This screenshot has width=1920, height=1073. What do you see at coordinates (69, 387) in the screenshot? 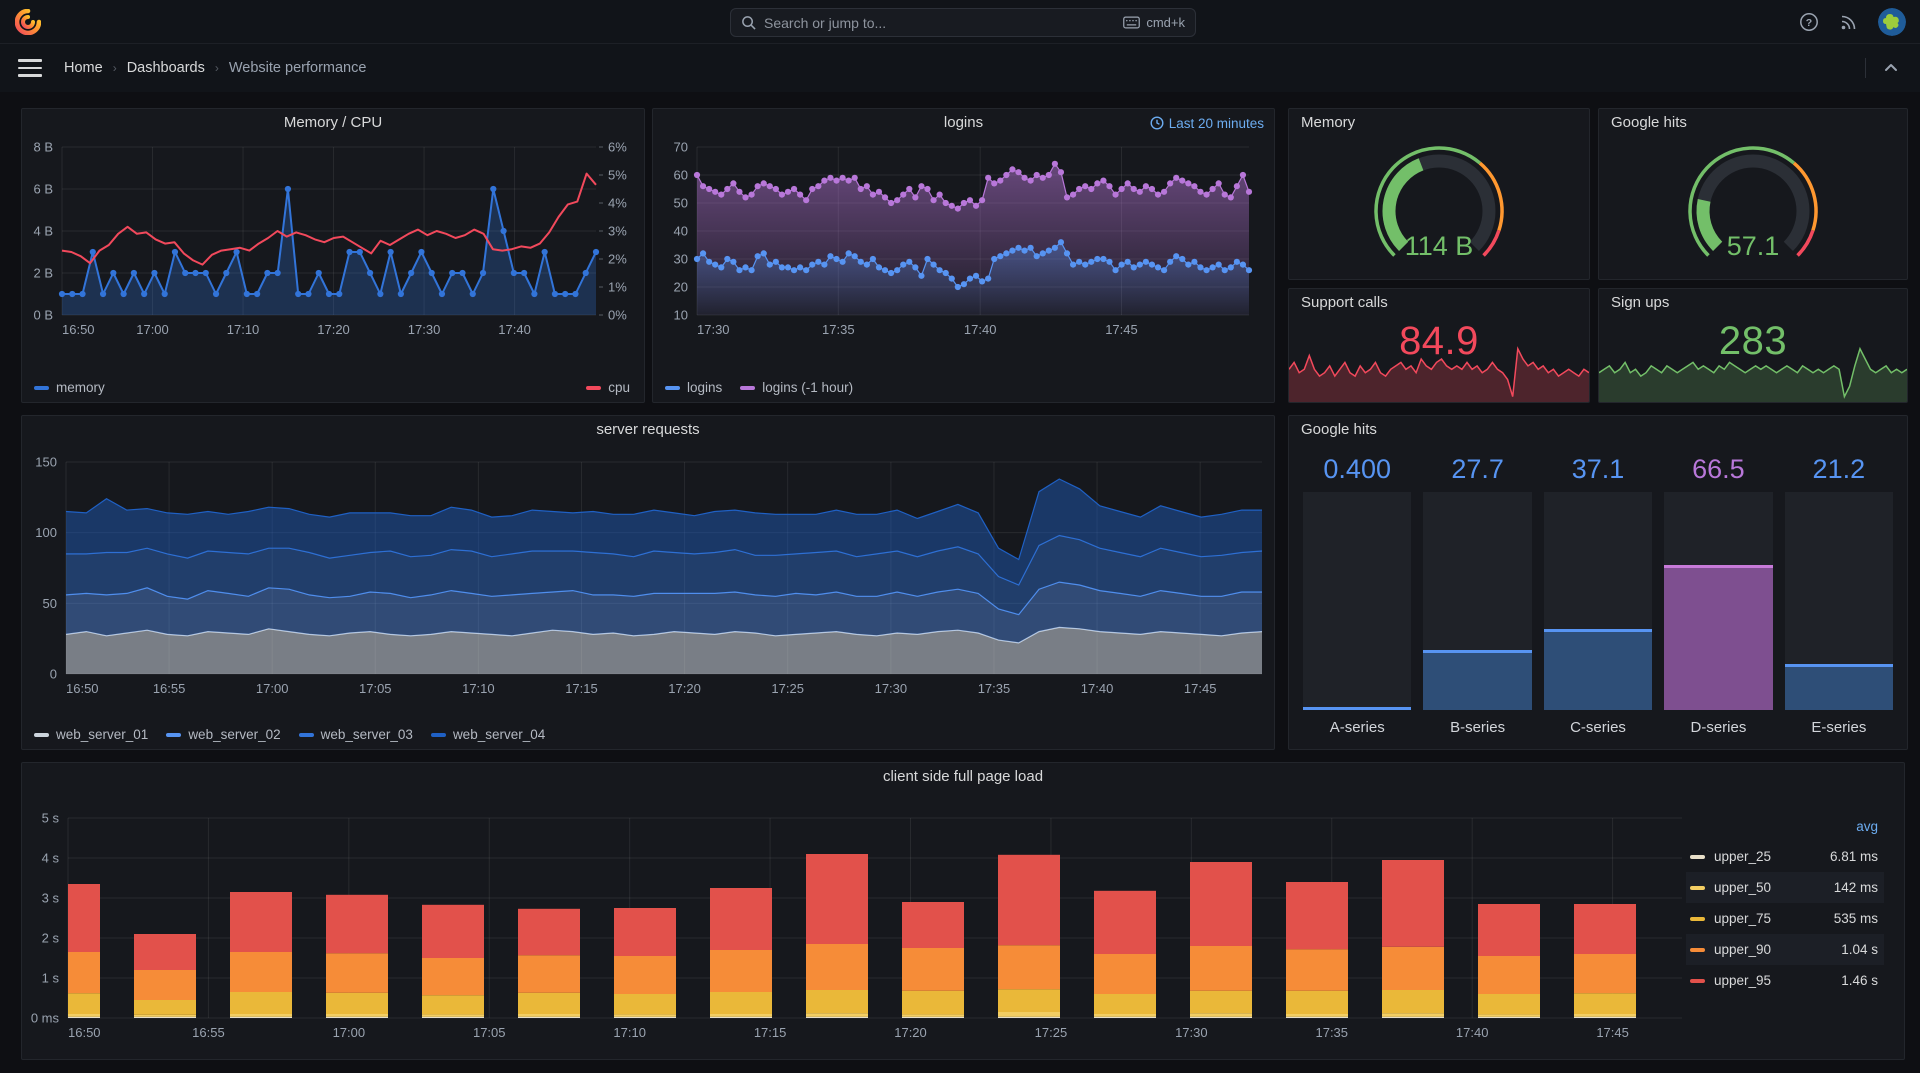
I see `legend-item: memory` at bounding box center [69, 387].